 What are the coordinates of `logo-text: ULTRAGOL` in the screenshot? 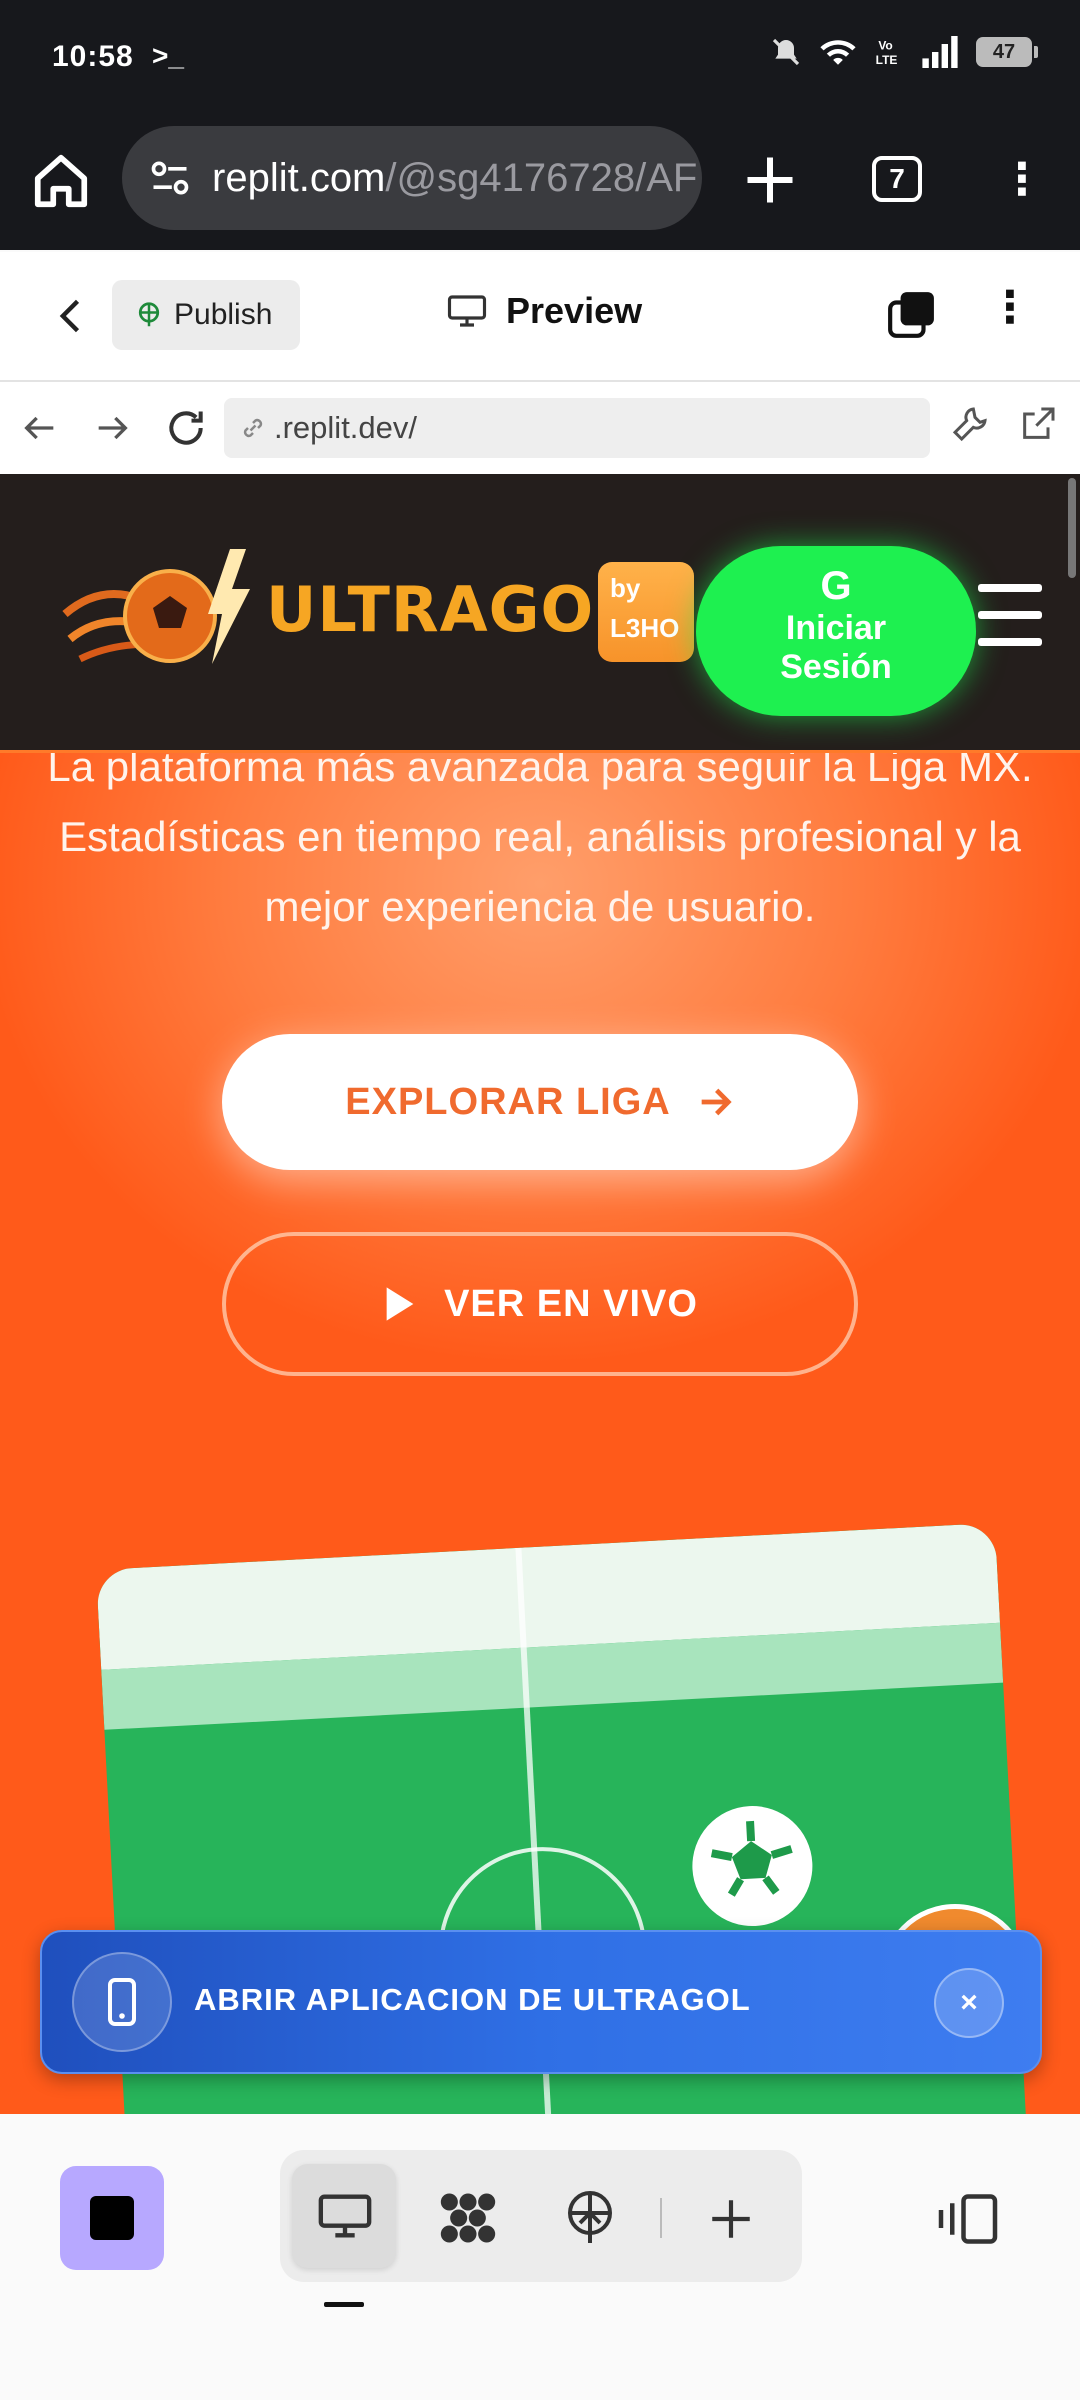 It's located at (450, 609).